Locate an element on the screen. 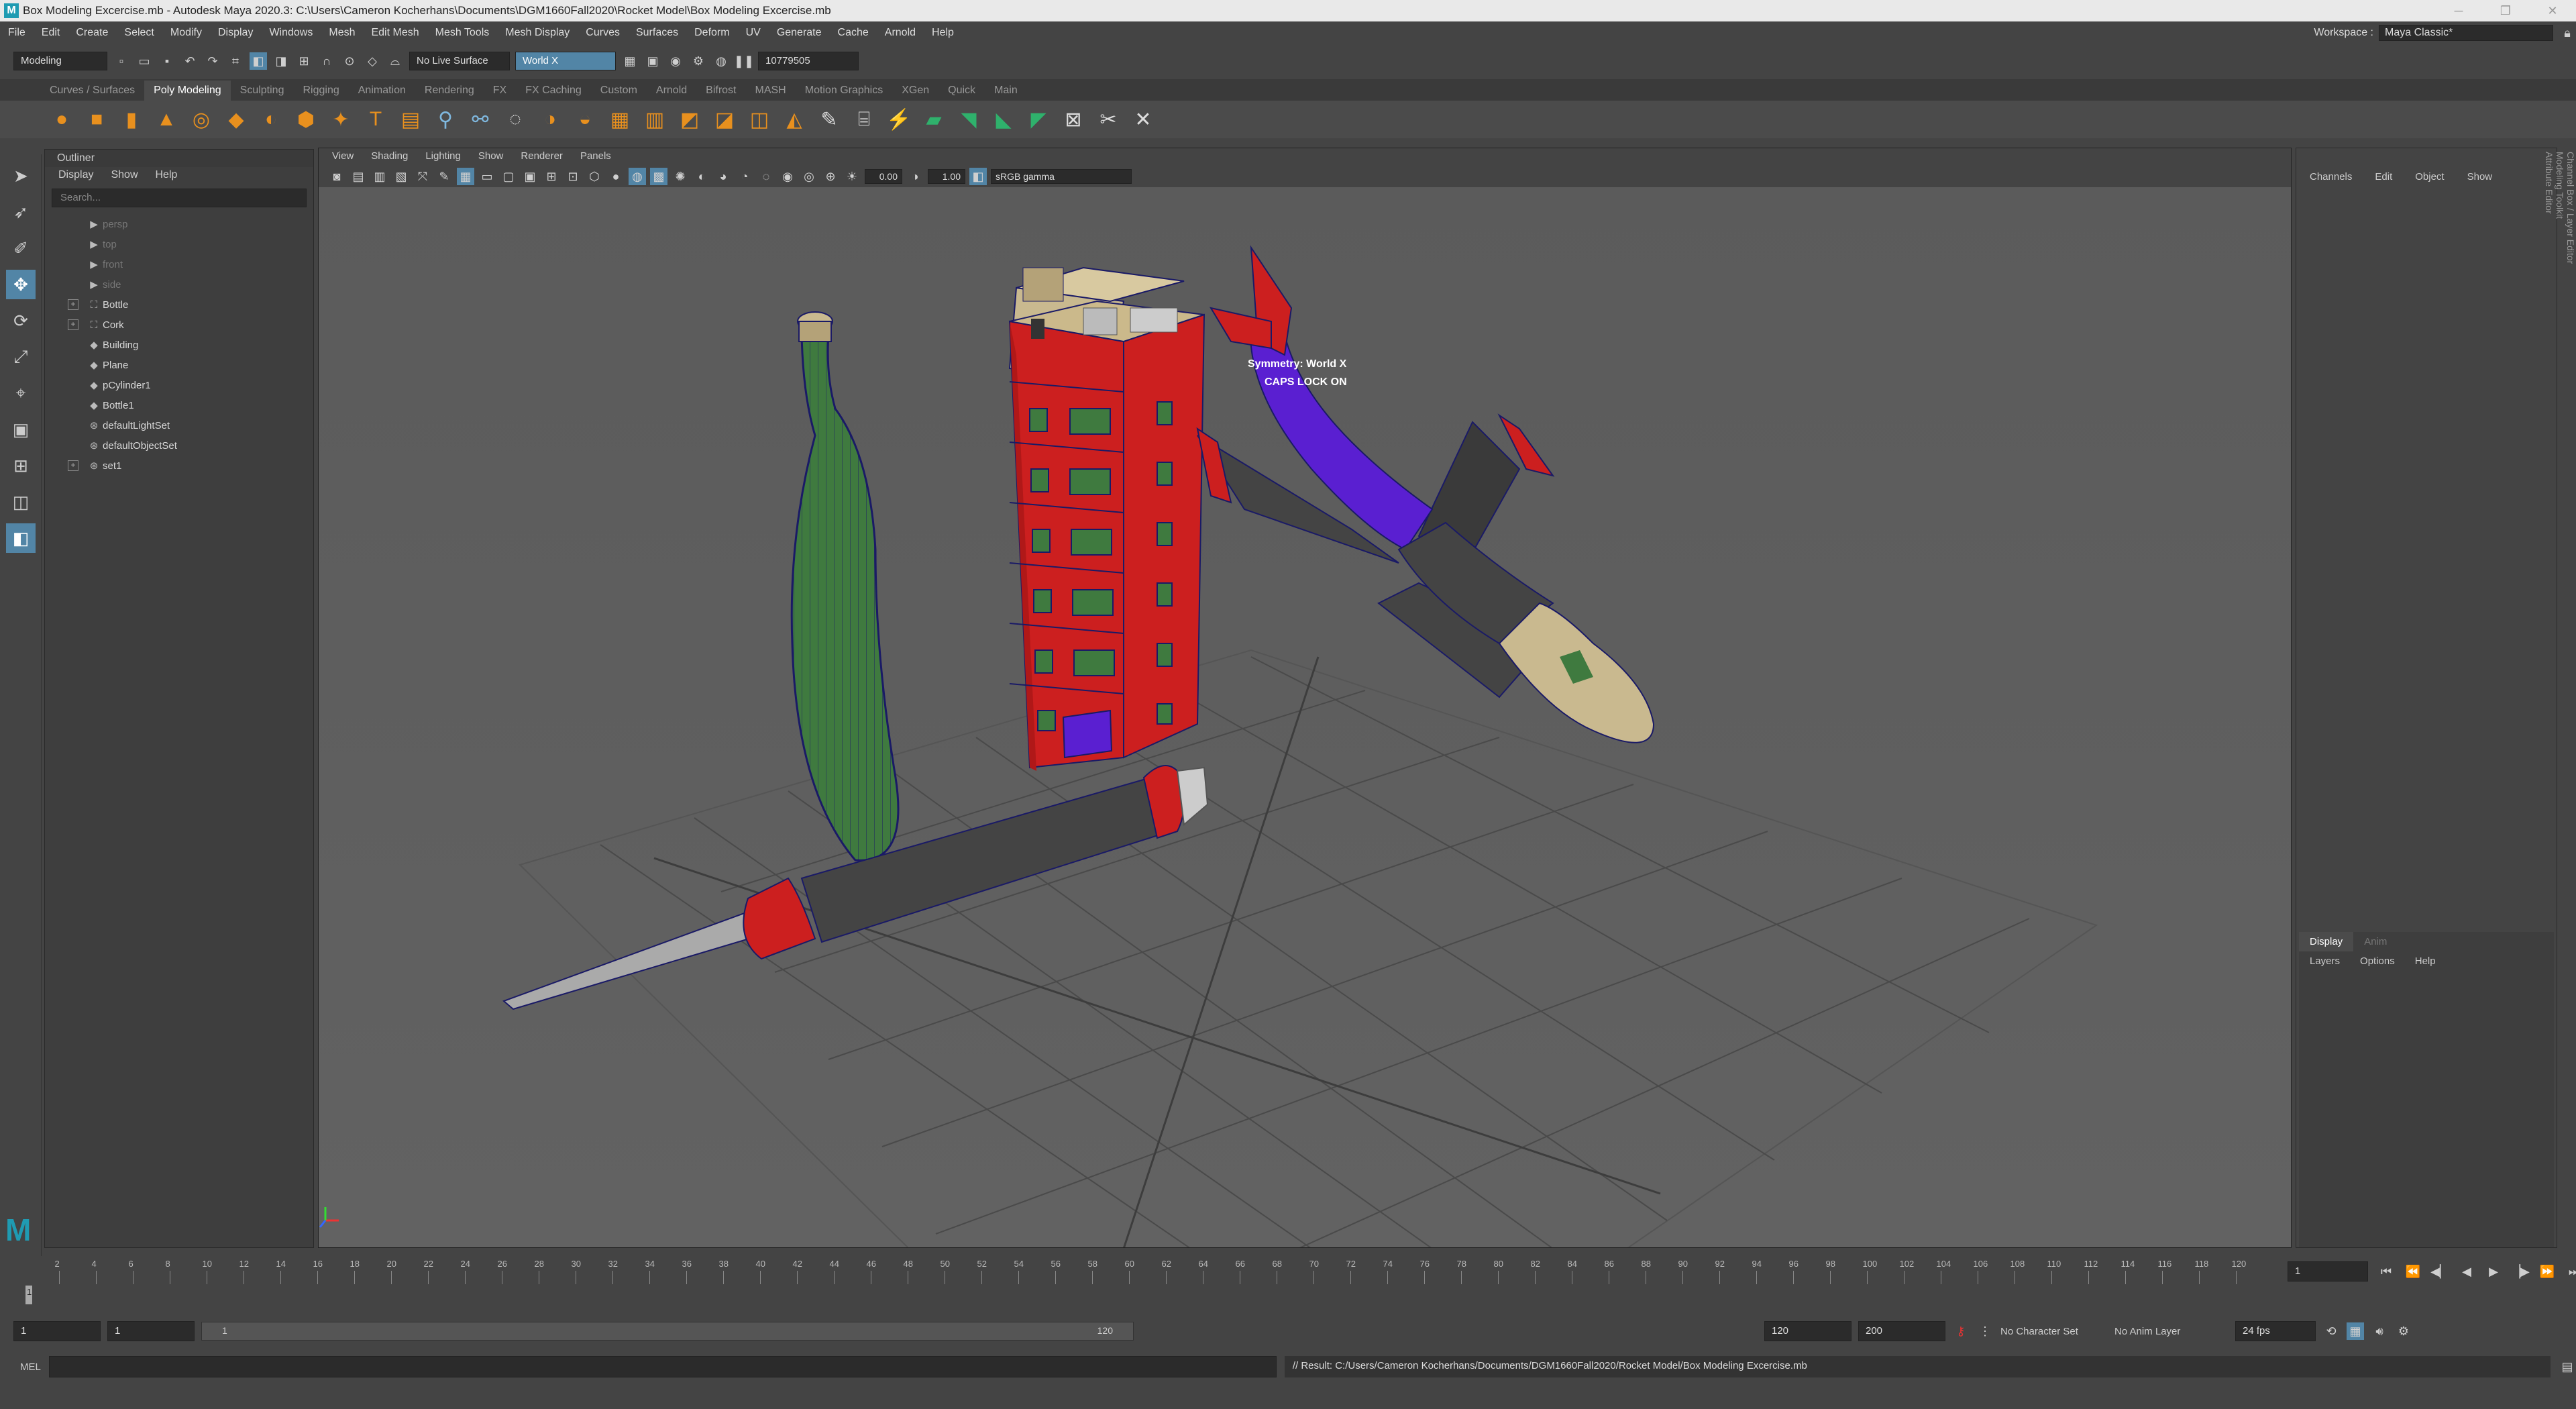 The width and height of the screenshot is (2576, 1409). poly-plane-icon: ◆ is located at coordinates (236, 119).